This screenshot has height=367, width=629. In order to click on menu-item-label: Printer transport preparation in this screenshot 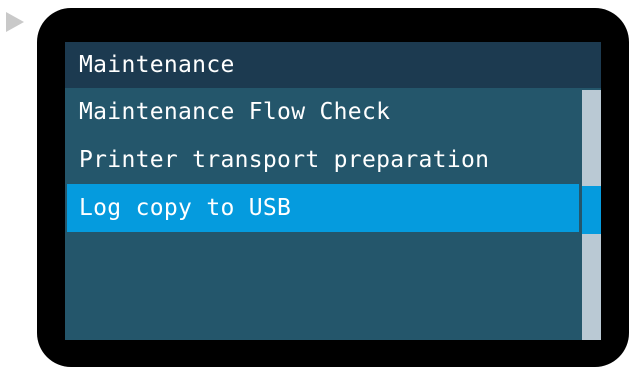, I will do `click(284, 160)`.